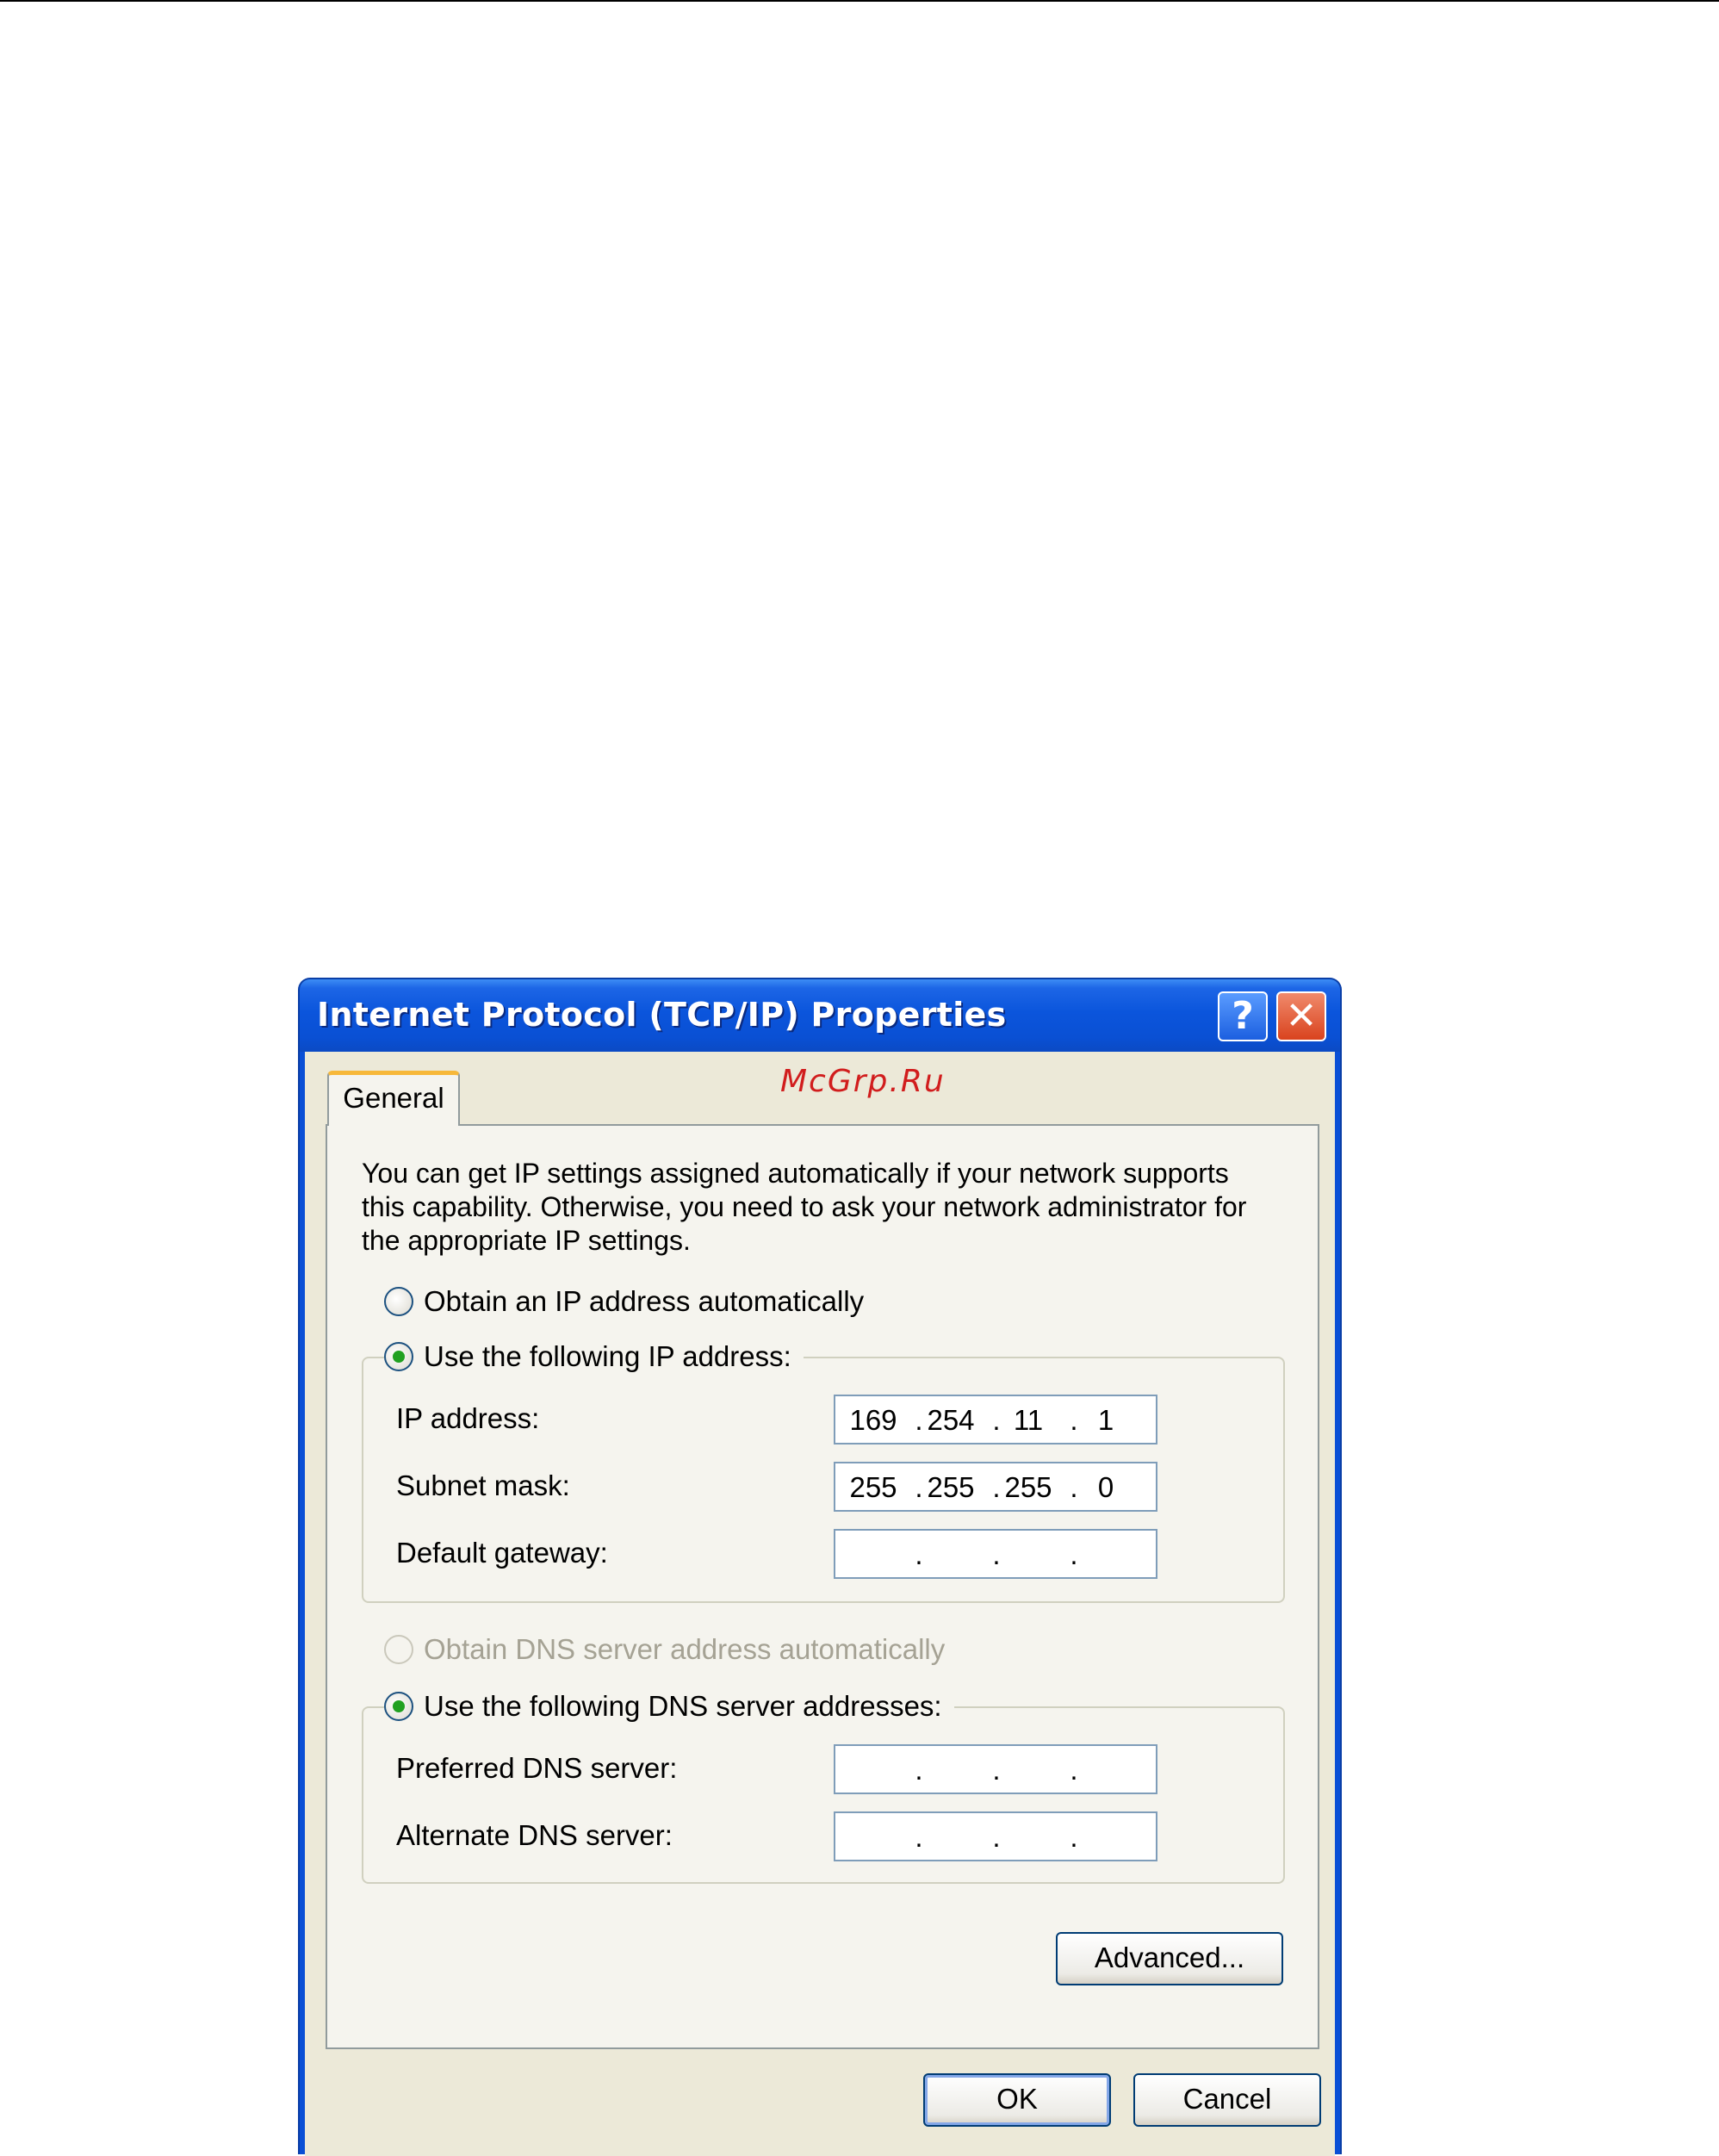 The width and height of the screenshot is (1719, 2156). What do you see at coordinates (502, 1553) in the screenshot?
I see `default-gateway-label: Default gateway:` at bounding box center [502, 1553].